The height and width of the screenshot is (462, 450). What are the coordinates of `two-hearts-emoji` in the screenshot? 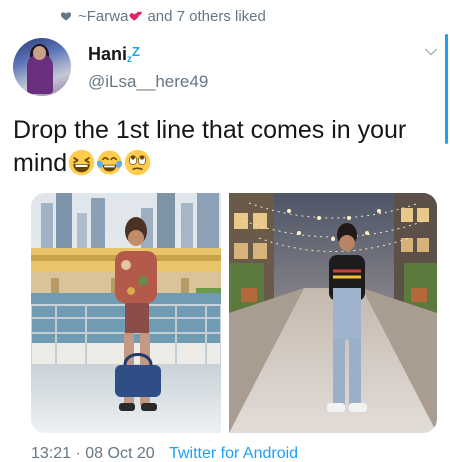 It's located at (136, 16).